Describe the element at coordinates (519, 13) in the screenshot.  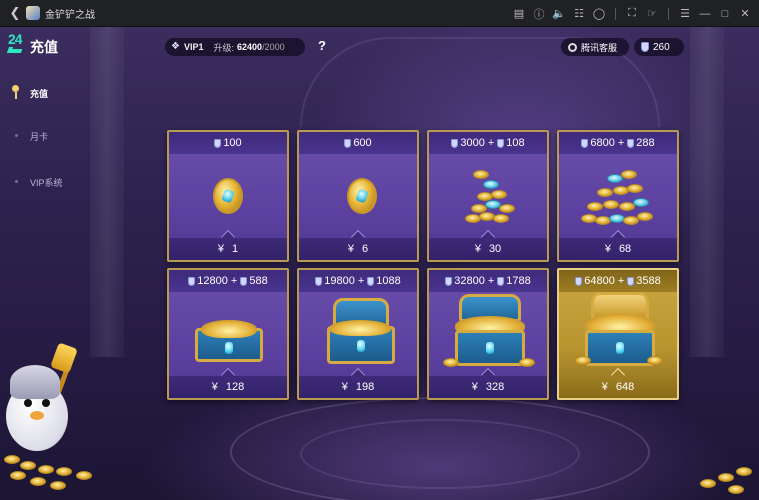
I see `note-icon: ▤` at that location.